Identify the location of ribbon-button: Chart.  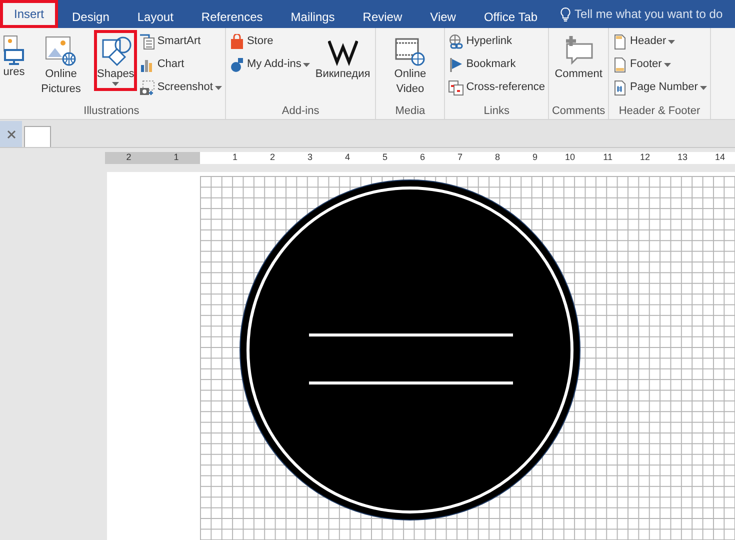
(180, 64).